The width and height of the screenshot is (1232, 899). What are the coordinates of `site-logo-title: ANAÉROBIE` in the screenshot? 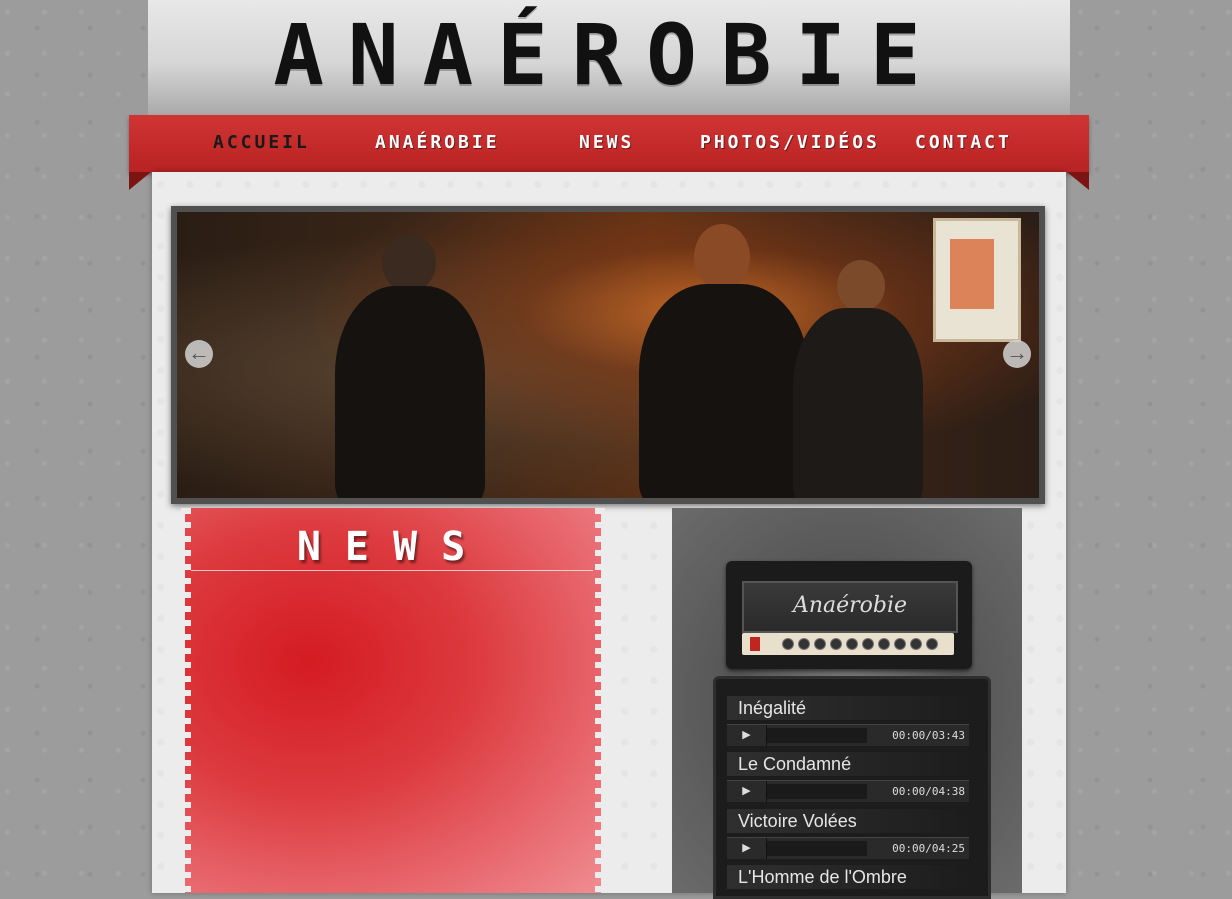 It's located at (609, 55).